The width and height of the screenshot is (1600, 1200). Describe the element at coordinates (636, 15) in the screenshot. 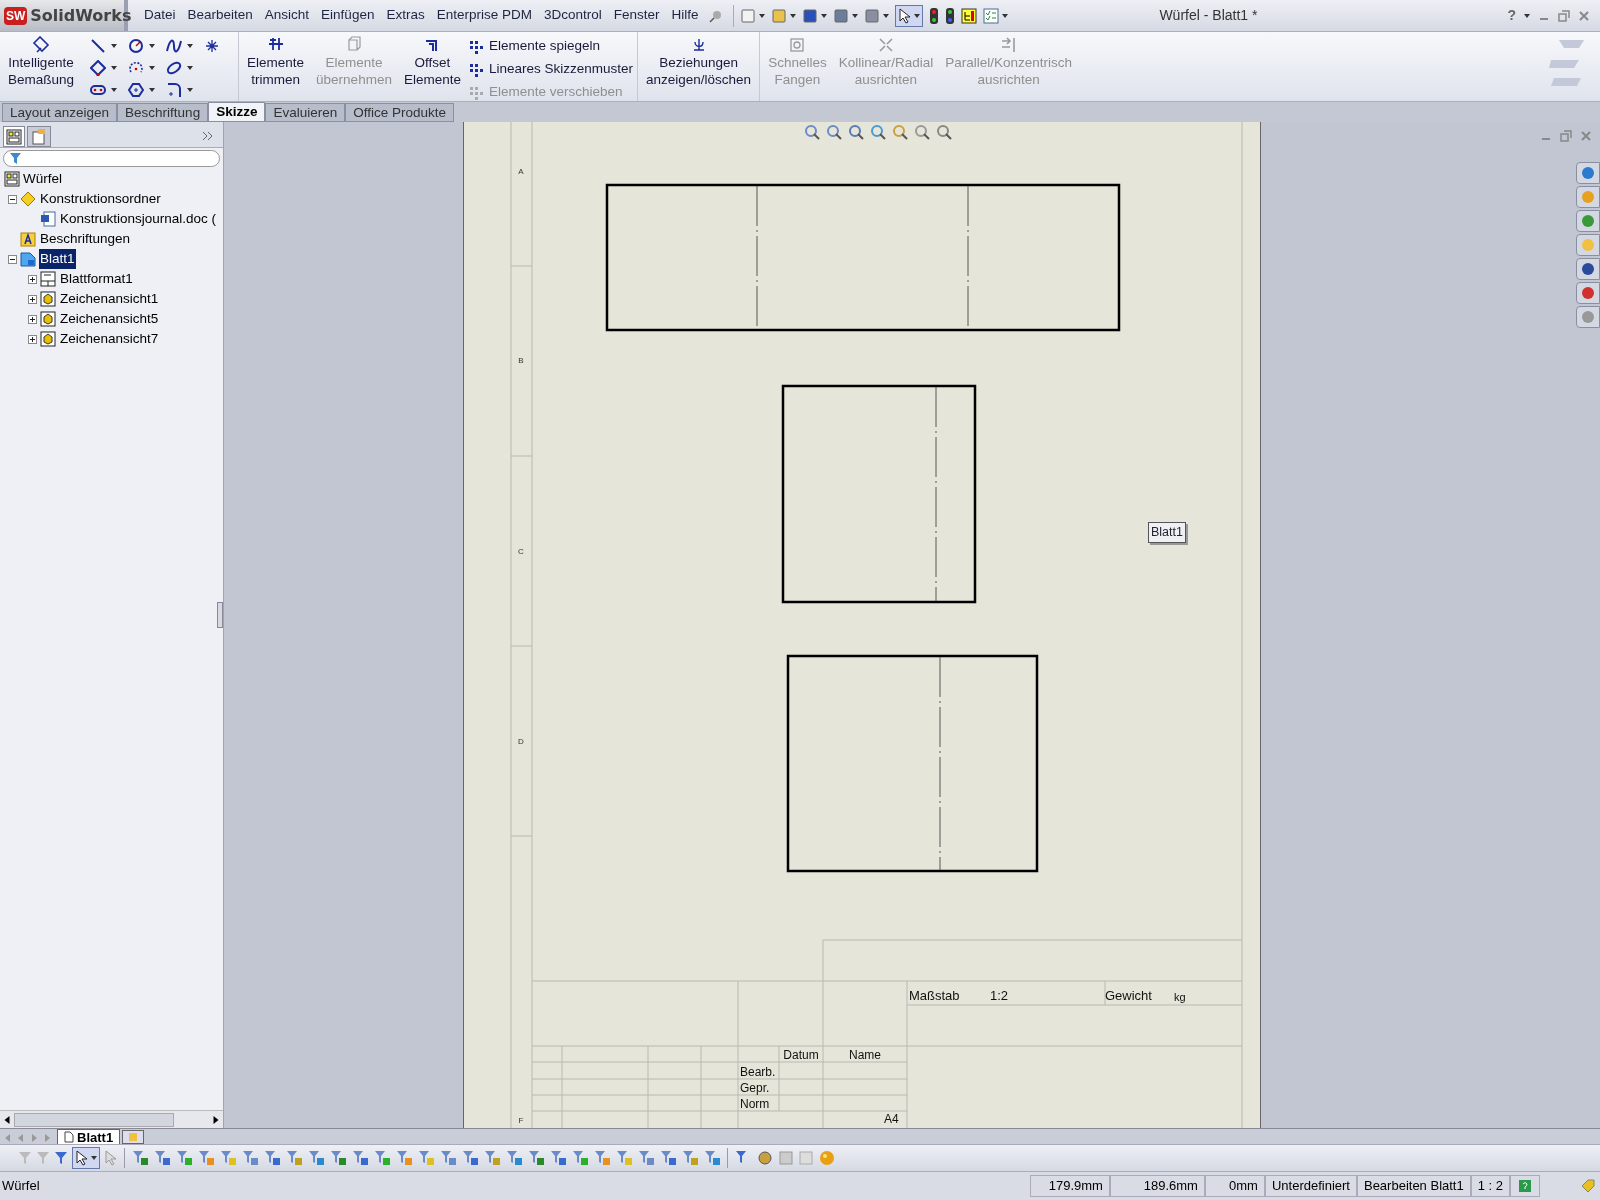

I see `menu-item: Fenster` at that location.